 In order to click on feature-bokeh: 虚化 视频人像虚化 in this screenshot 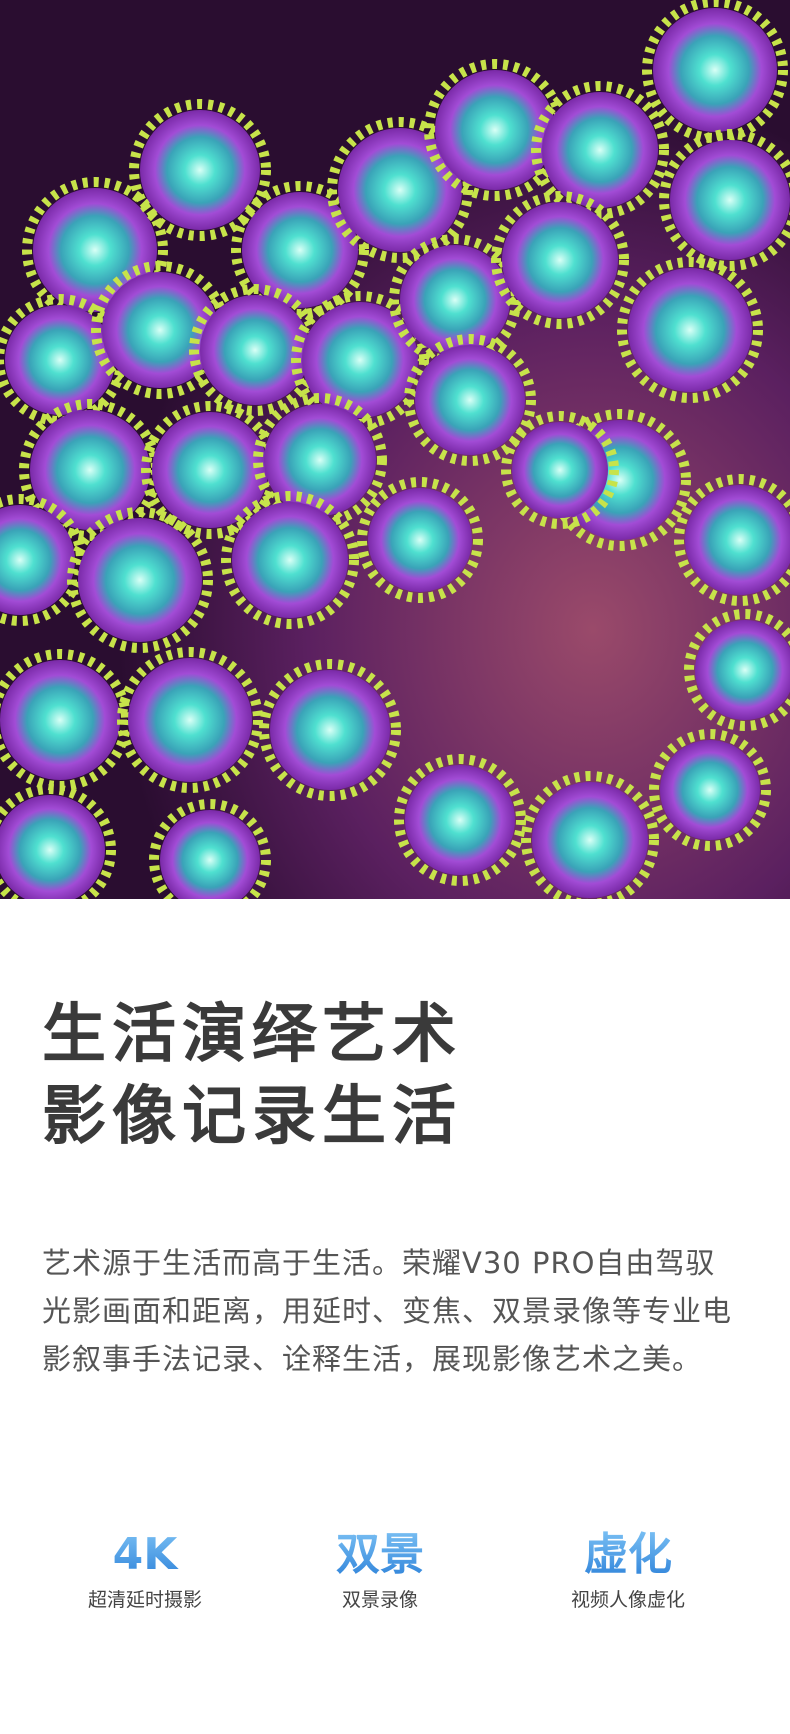, I will do `click(628, 1570)`.